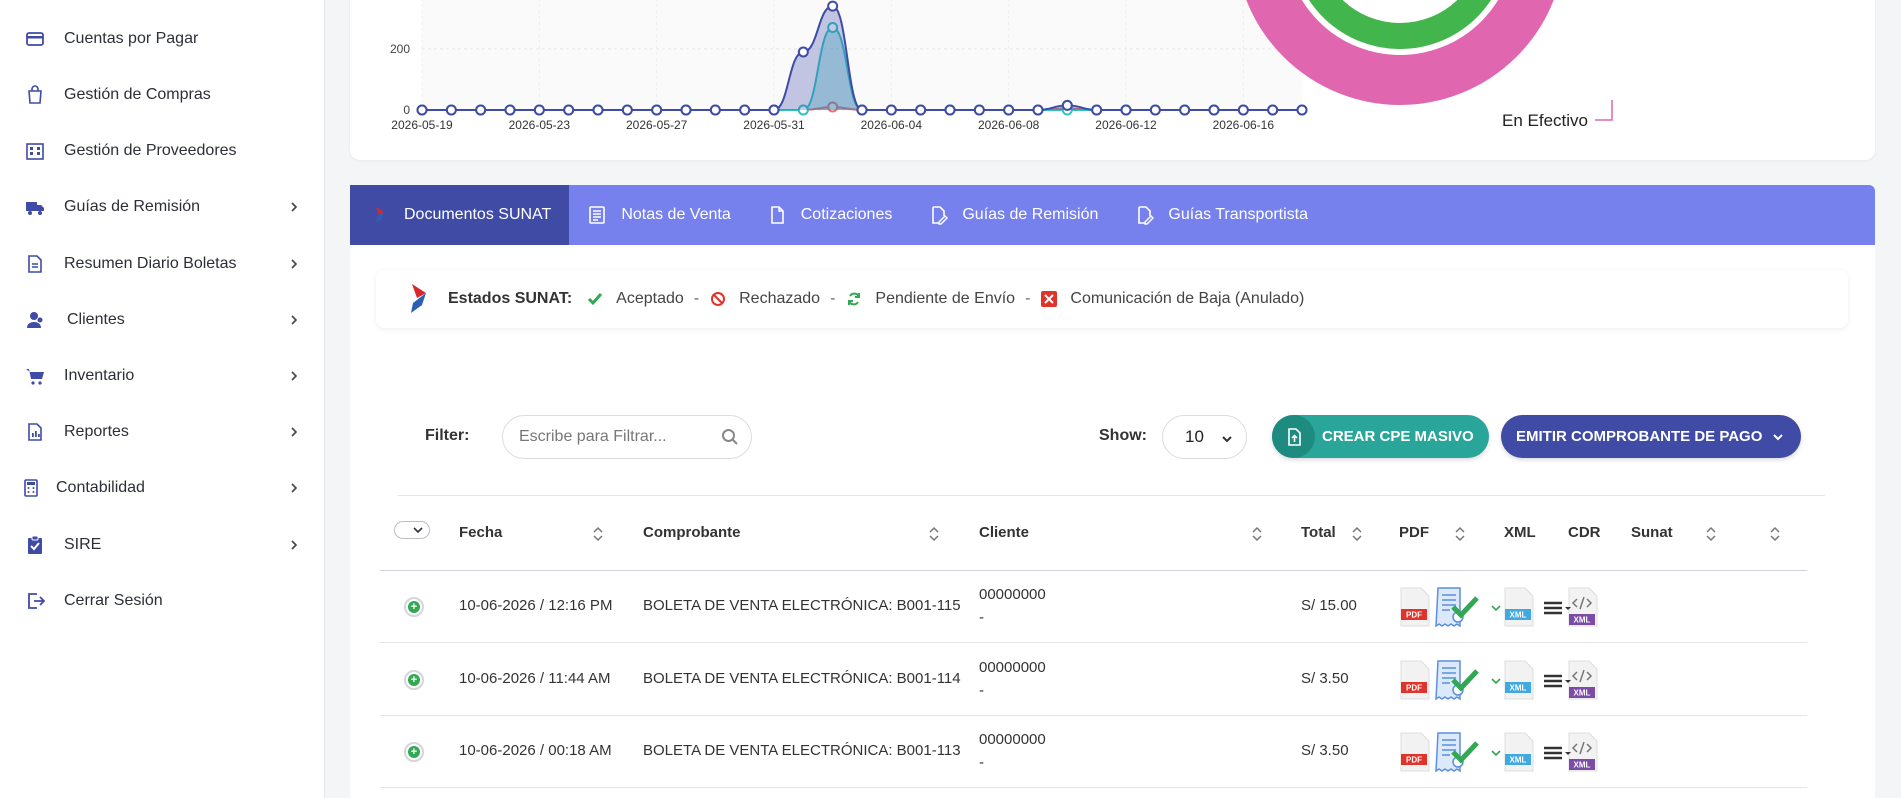  Describe the element at coordinates (1652, 532) in the screenshot. I see `column-header-sunat: Sunat` at that location.